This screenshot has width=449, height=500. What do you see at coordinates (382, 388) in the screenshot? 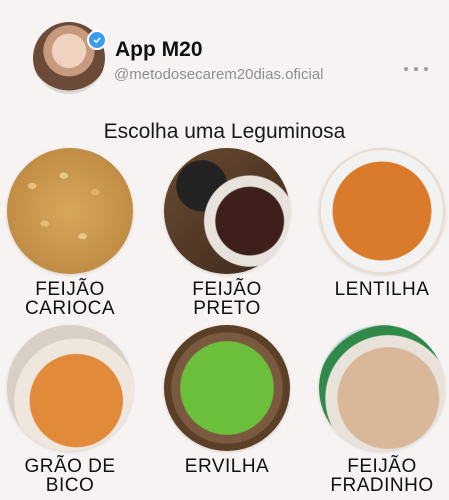
I see `feijao-fradinho-image` at bounding box center [382, 388].